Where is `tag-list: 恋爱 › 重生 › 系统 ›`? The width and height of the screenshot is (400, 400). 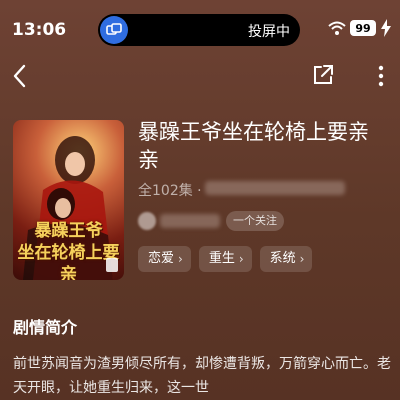
tag-list: 恋爱 › 重生 › 系统 › is located at coordinates (225, 259).